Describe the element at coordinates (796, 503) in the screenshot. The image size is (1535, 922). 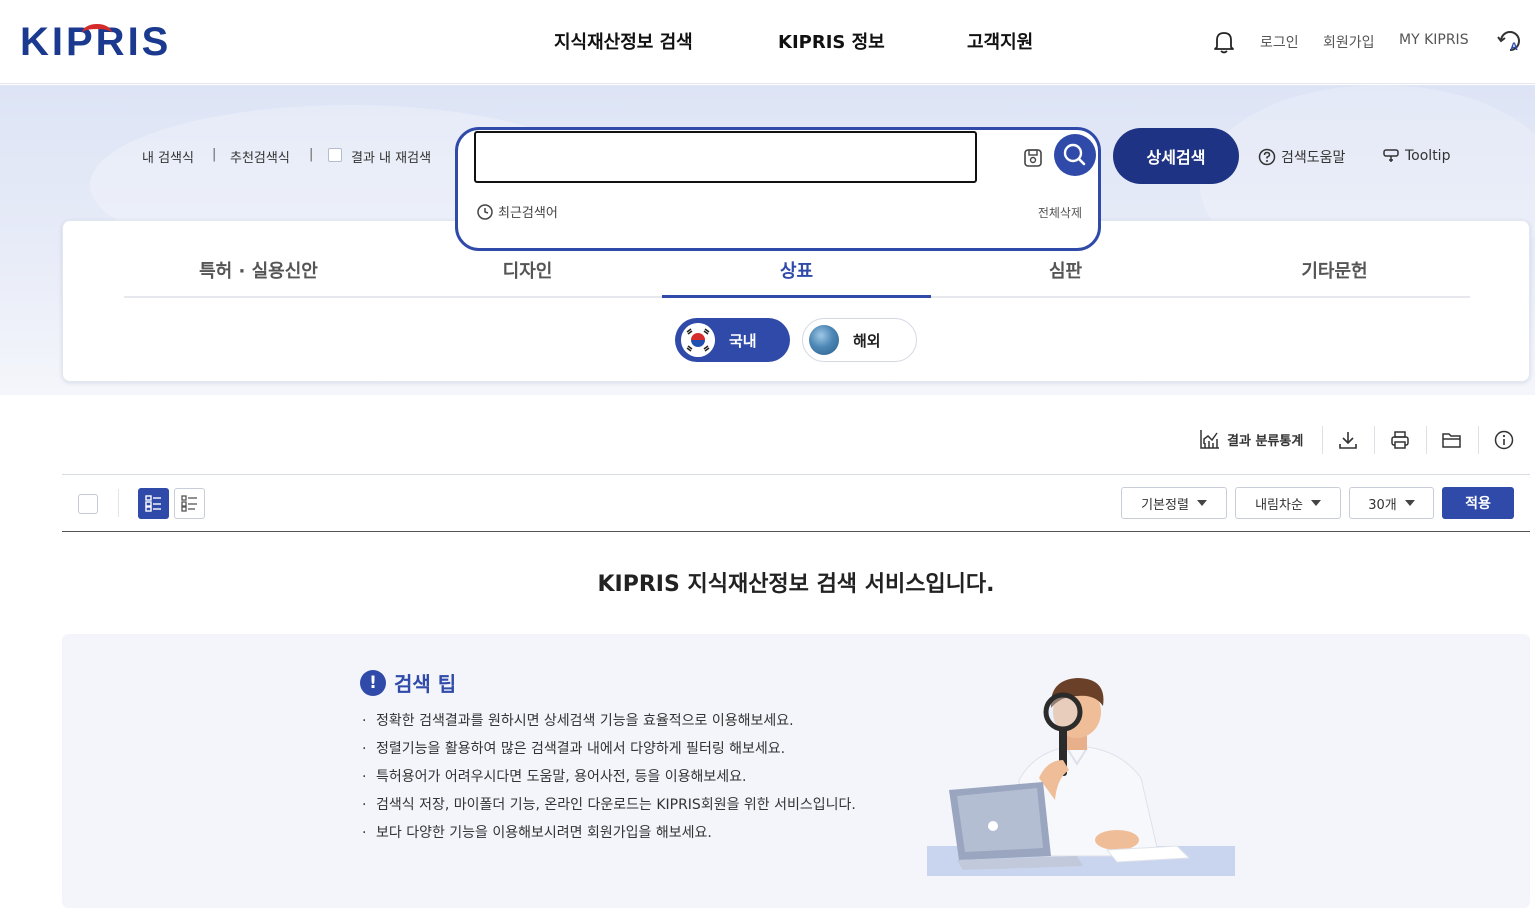
I see `result-list-bar: 기본정렬 내림차순 30개 적용` at that location.